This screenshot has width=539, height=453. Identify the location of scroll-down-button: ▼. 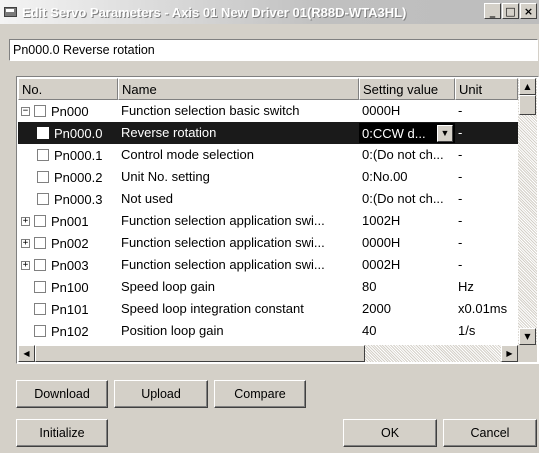
(527, 336).